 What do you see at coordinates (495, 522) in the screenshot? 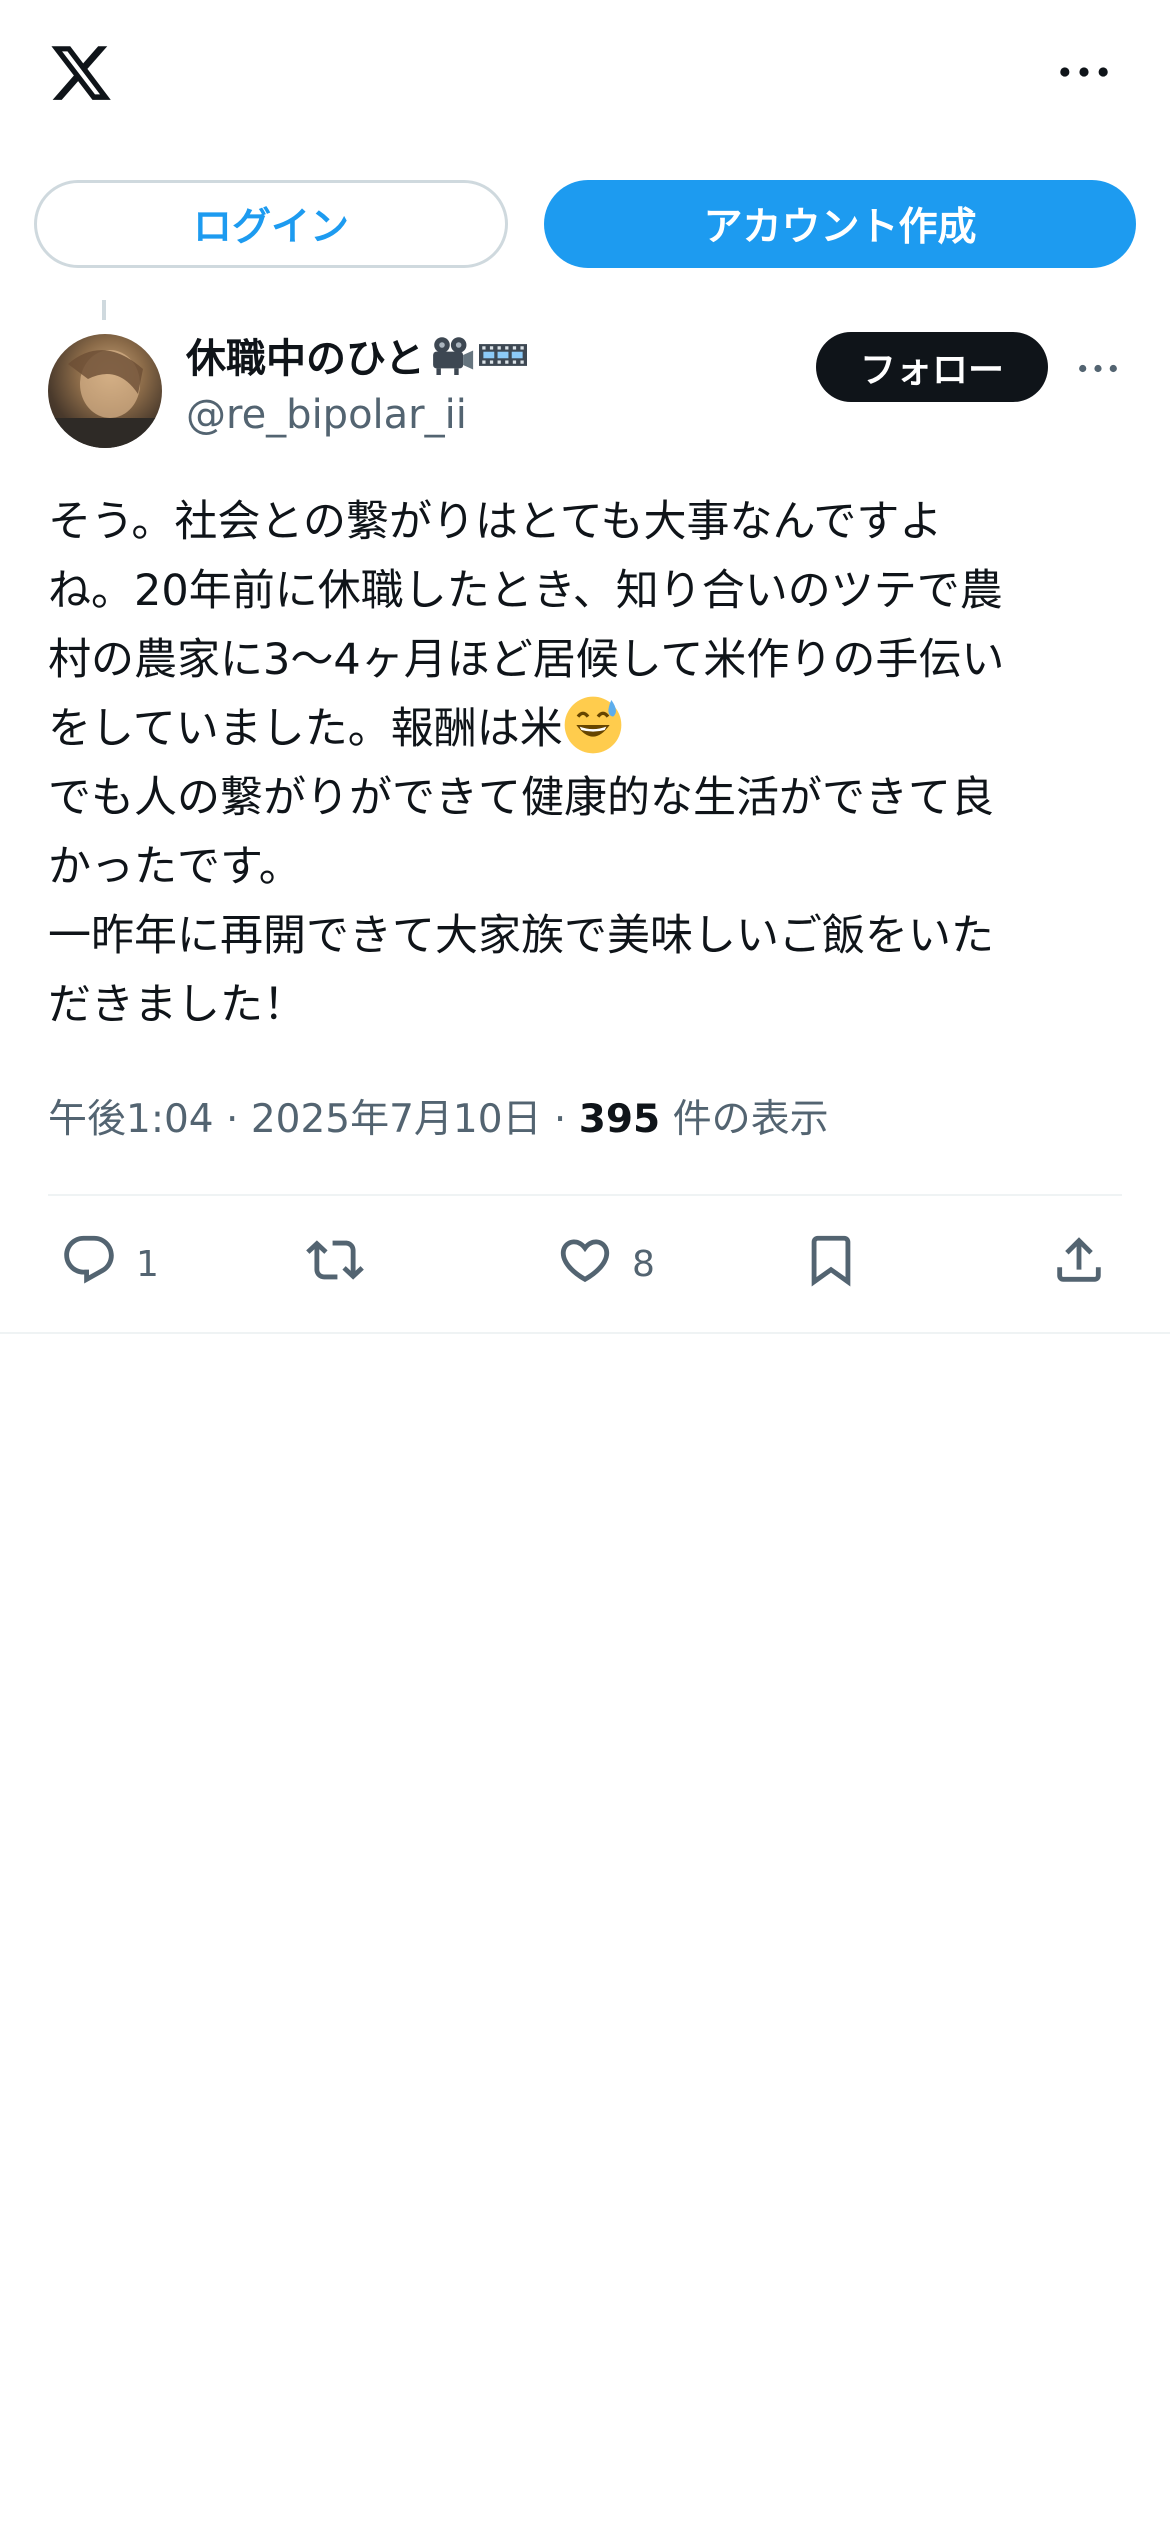
I see `tweet-text-line: そう。社会との繋がりはとても大事なんですよ` at bounding box center [495, 522].